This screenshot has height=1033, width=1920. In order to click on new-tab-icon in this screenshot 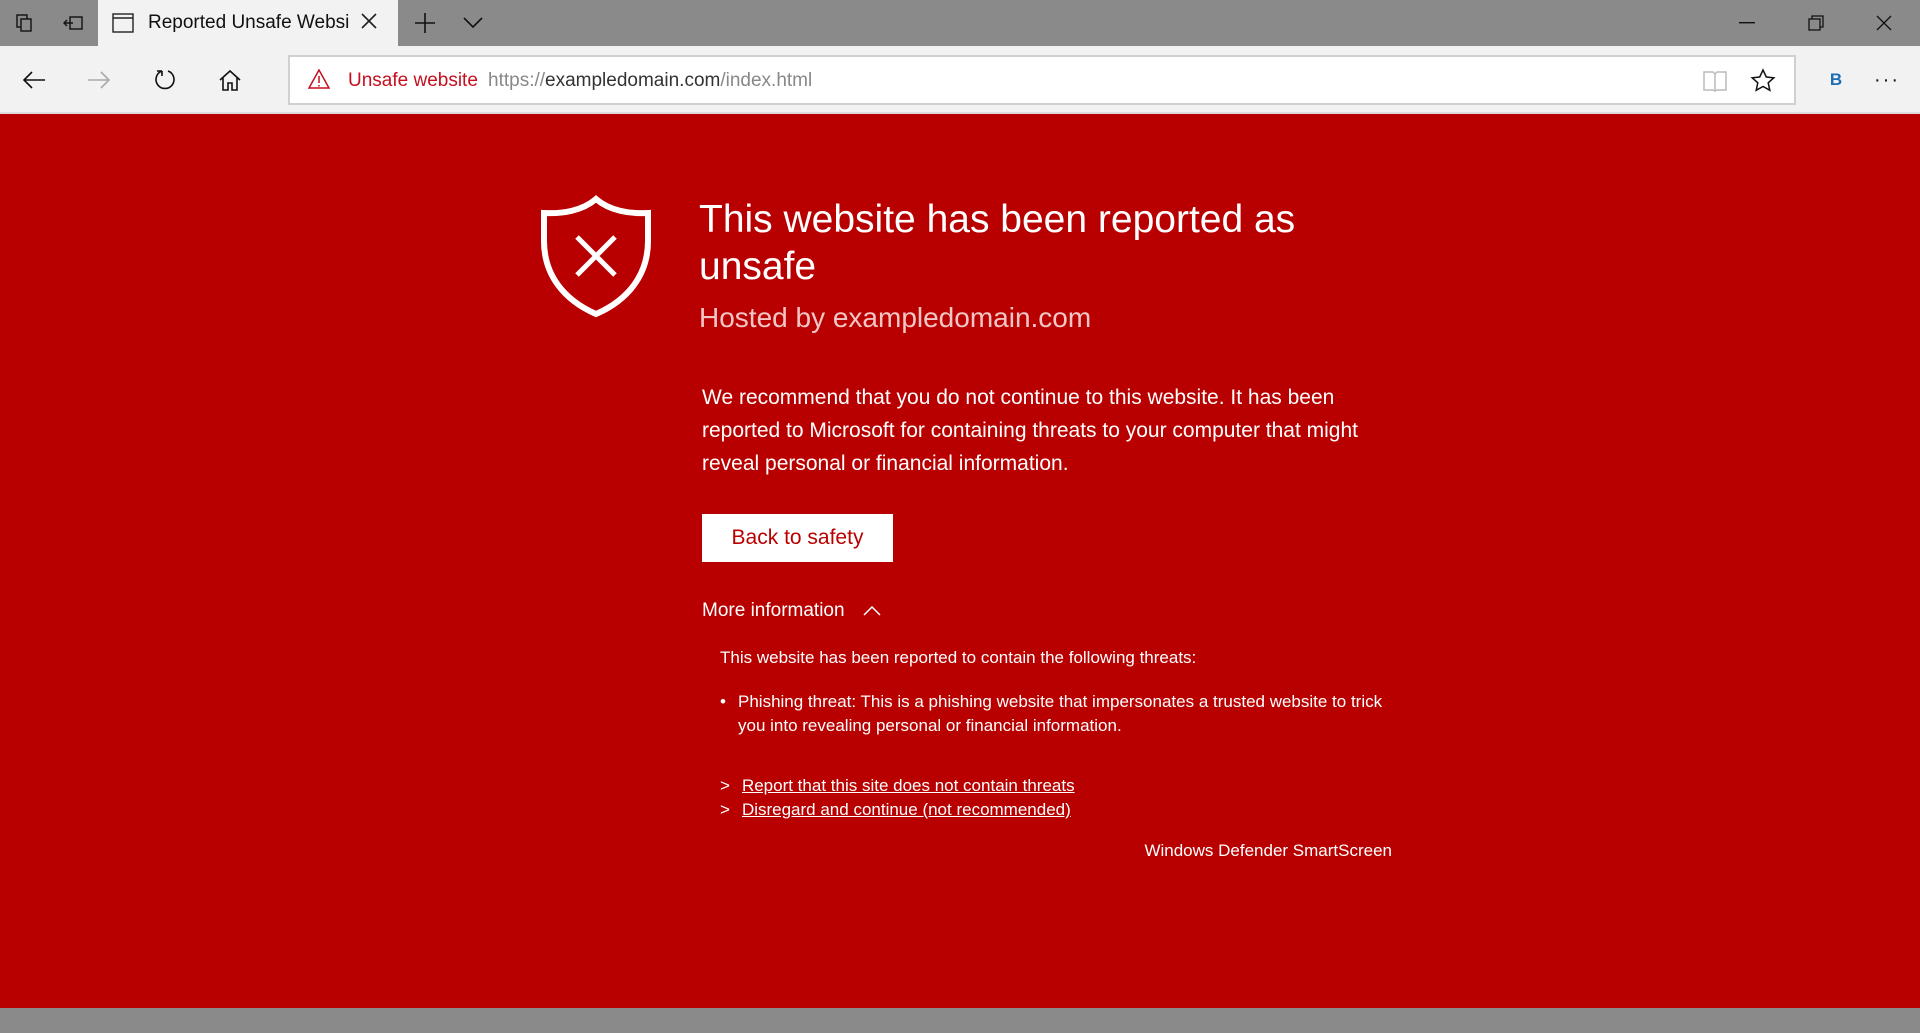, I will do `click(425, 23)`.